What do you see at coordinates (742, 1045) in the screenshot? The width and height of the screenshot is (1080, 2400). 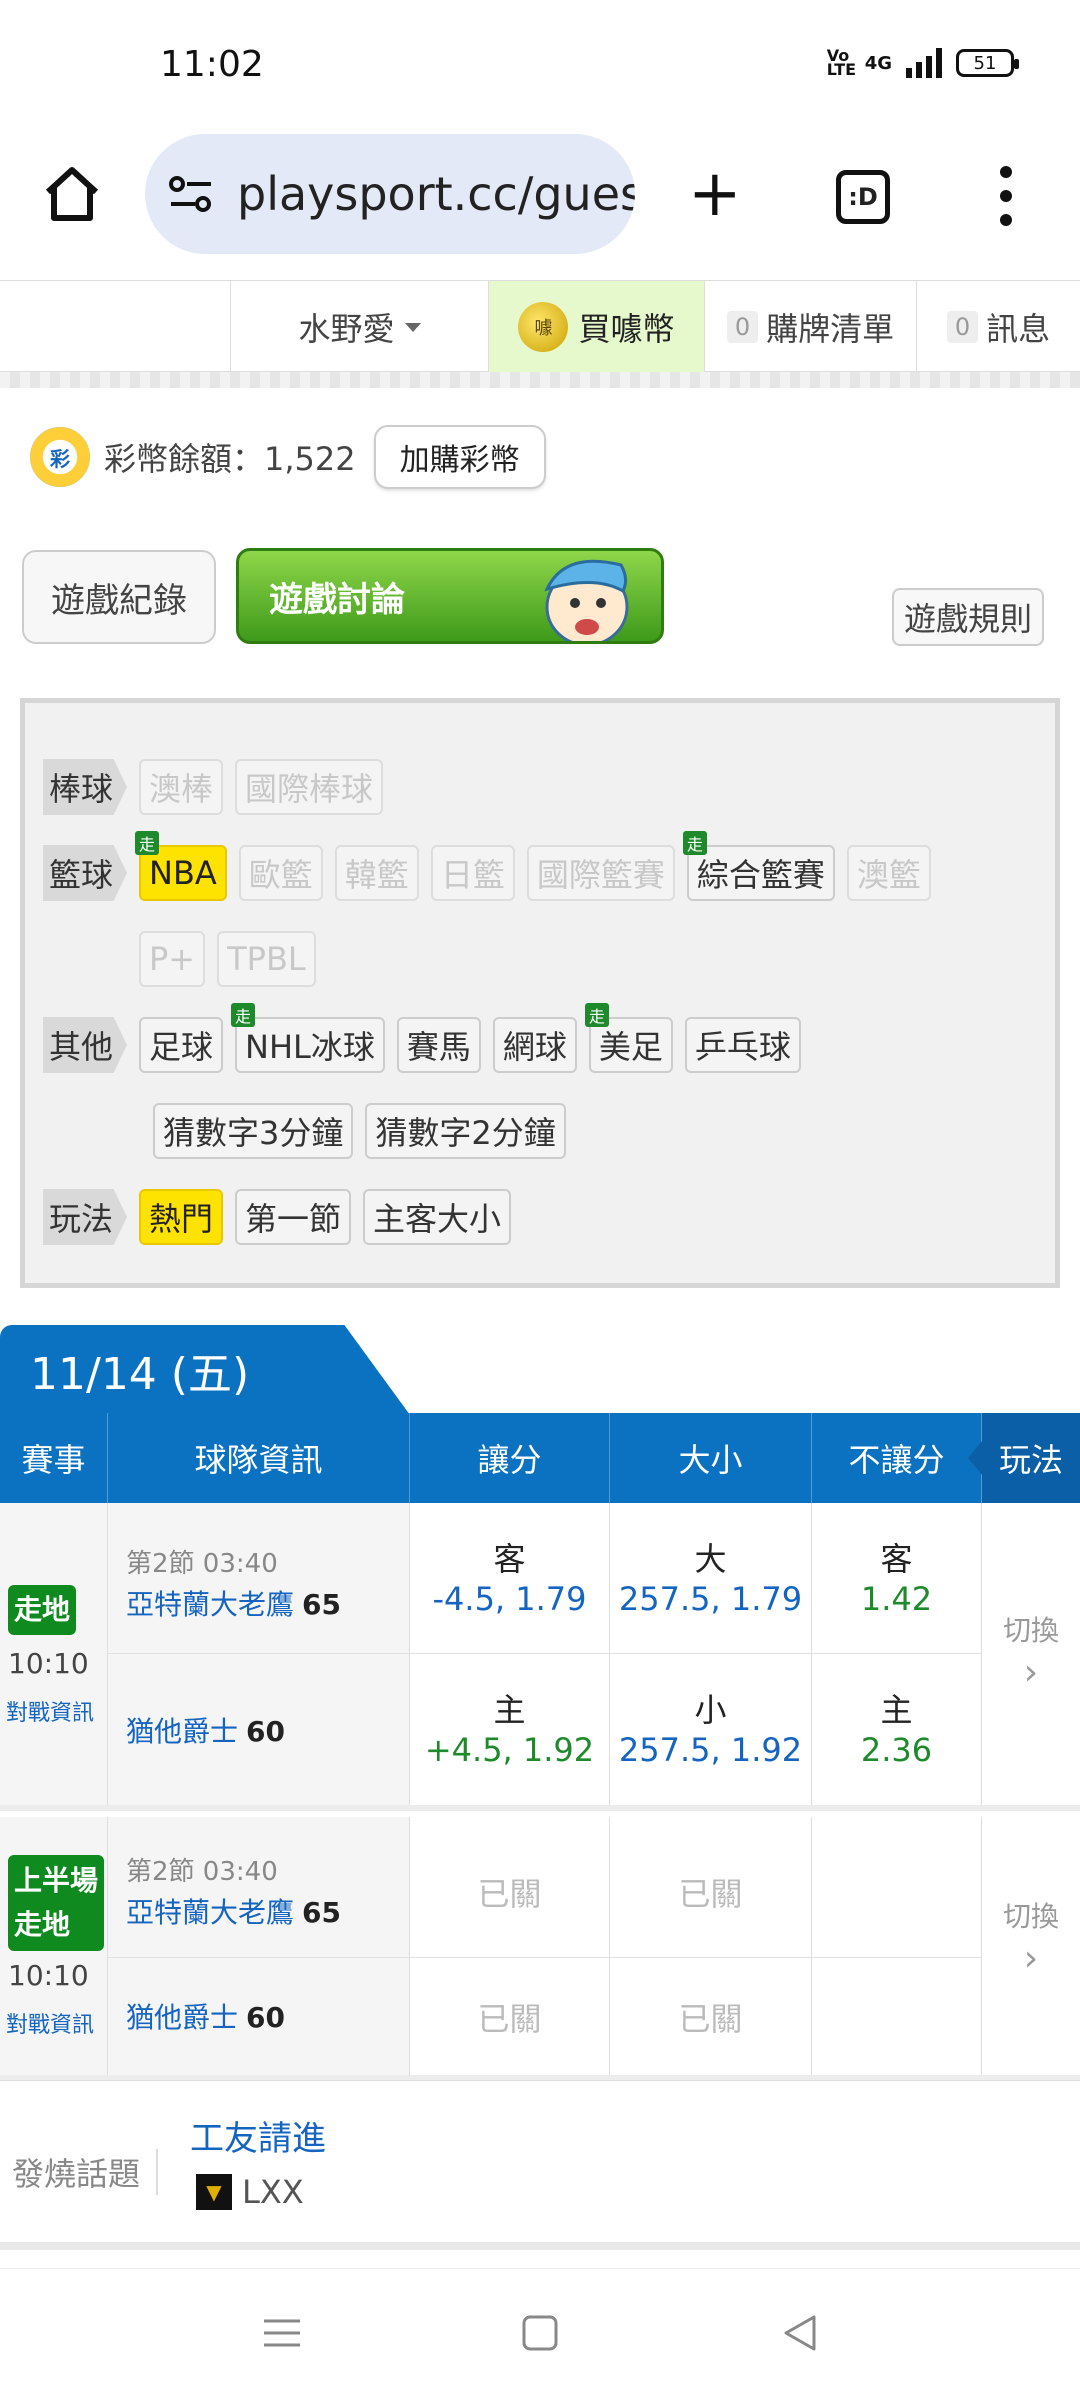 I see `chip-table-tennis: 乒乓球` at bounding box center [742, 1045].